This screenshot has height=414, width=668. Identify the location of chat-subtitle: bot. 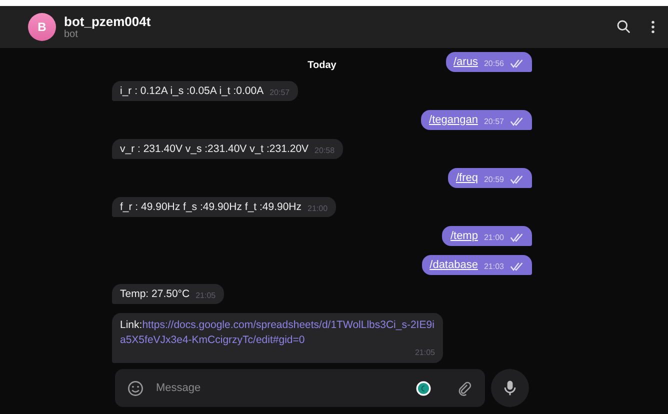
(71, 34).